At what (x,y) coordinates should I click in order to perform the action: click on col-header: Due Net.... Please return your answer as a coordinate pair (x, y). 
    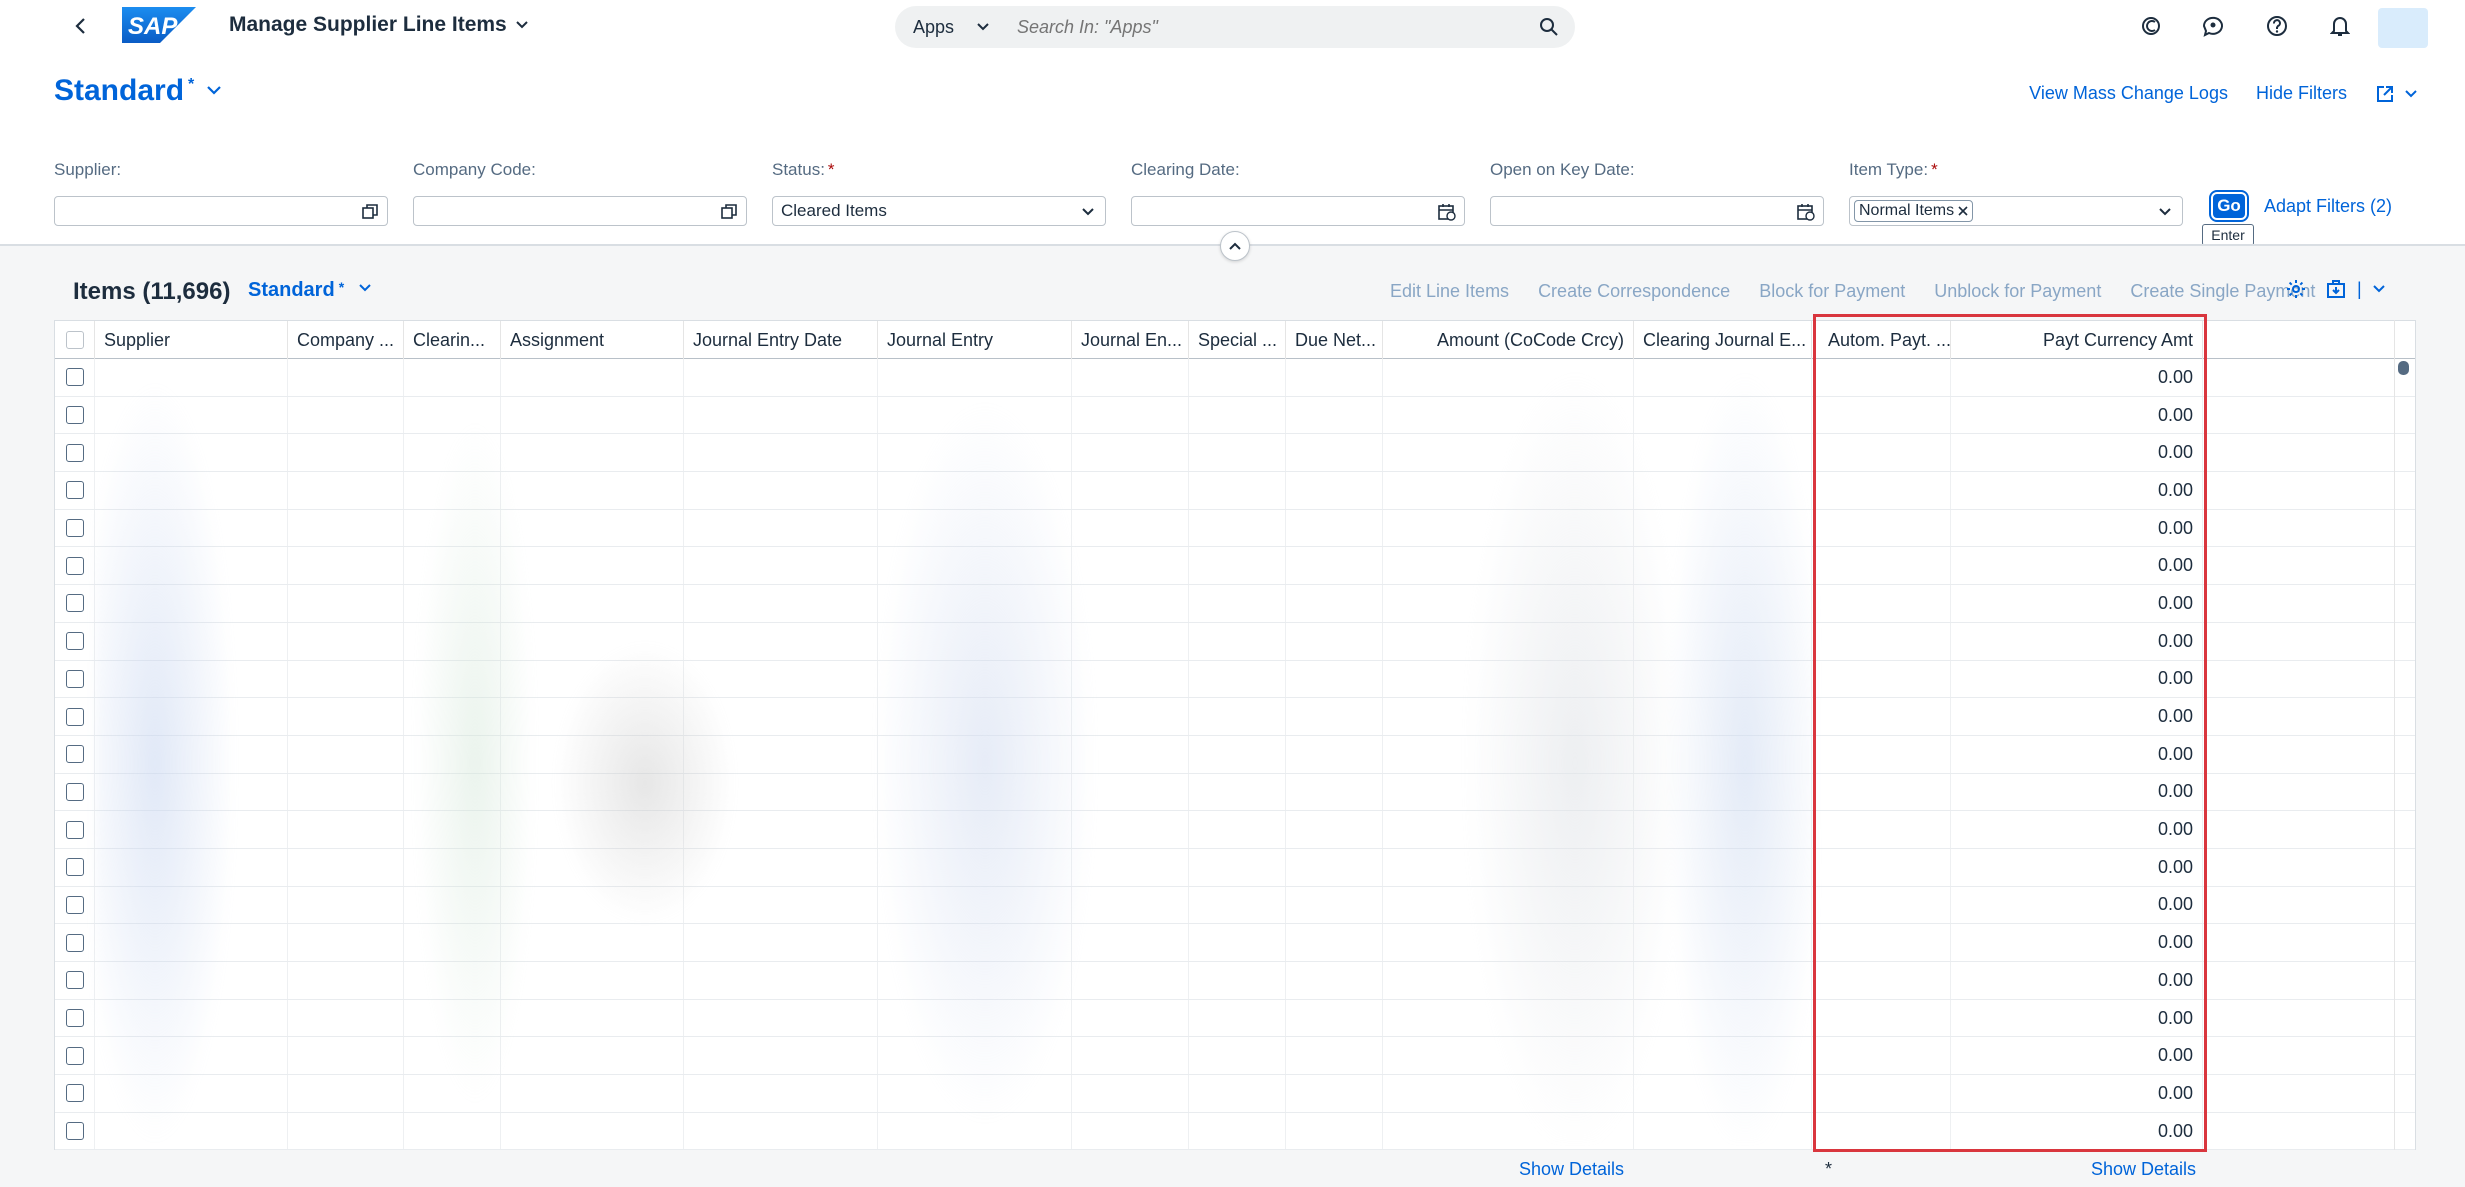
    Looking at the image, I should click on (1334, 340).